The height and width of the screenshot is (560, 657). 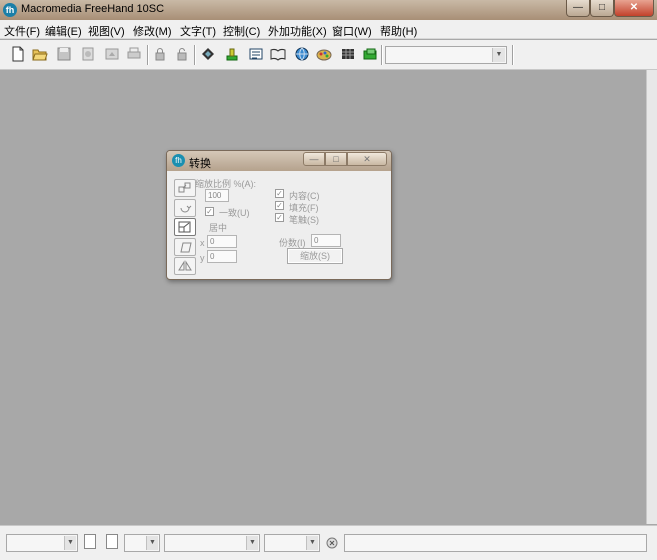 What do you see at coordinates (326, 240) in the screenshot?
I see `copies-input: 0` at bounding box center [326, 240].